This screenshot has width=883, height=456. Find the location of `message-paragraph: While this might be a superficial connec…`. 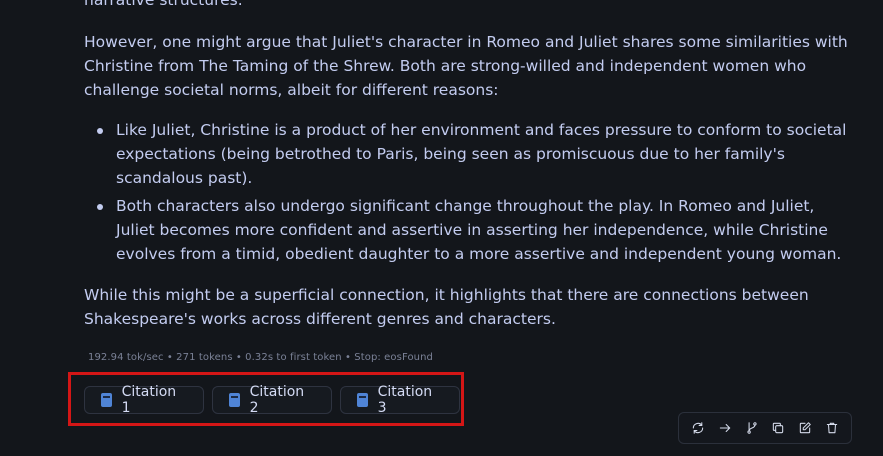

message-paragraph: While this might be a superficial connec… is located at coordinates (446, 307).